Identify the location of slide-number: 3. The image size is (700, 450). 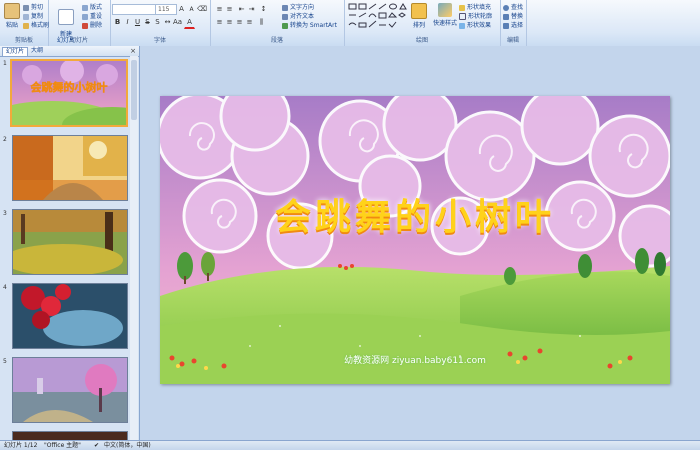
(5, 213).